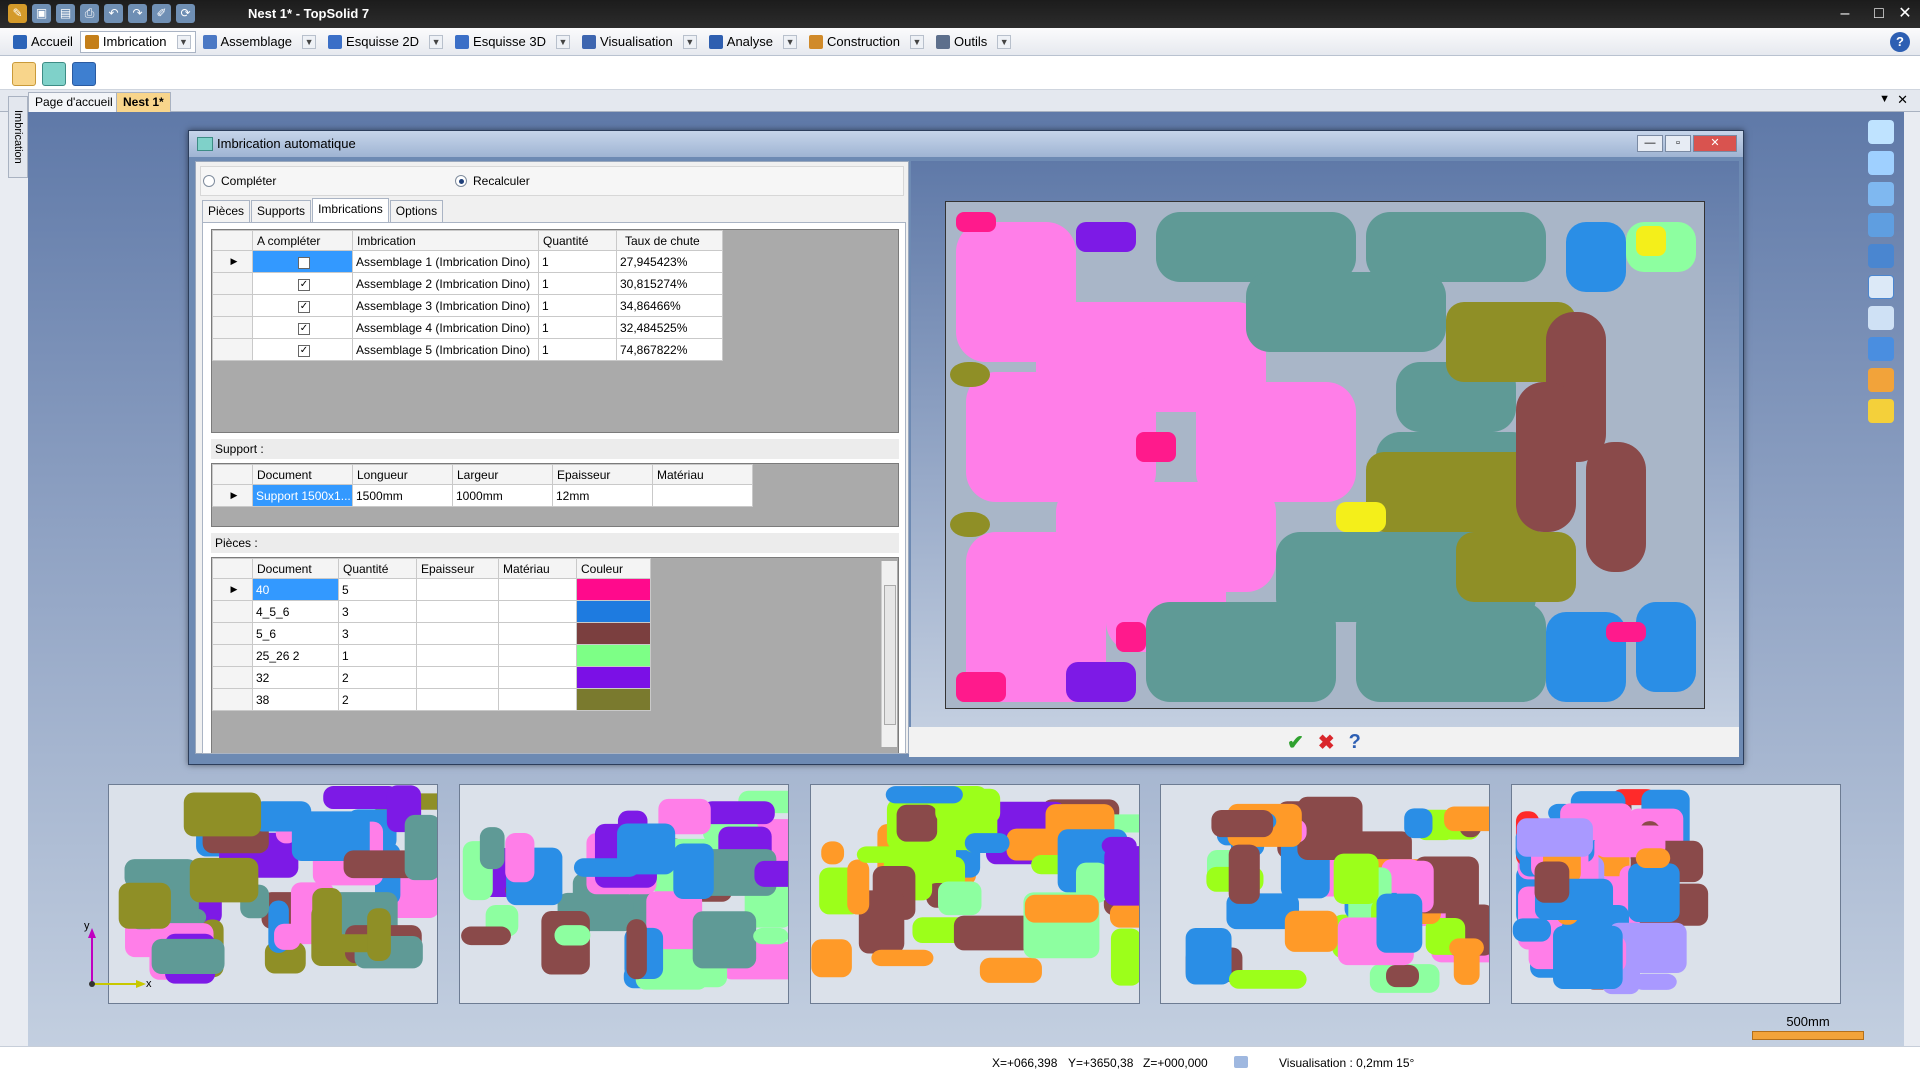 This screenshot has height=1080, width=1920. Describe the element at coordinates (1295, 742) in the screenshot. I see `ok-button: ✔` at that location.